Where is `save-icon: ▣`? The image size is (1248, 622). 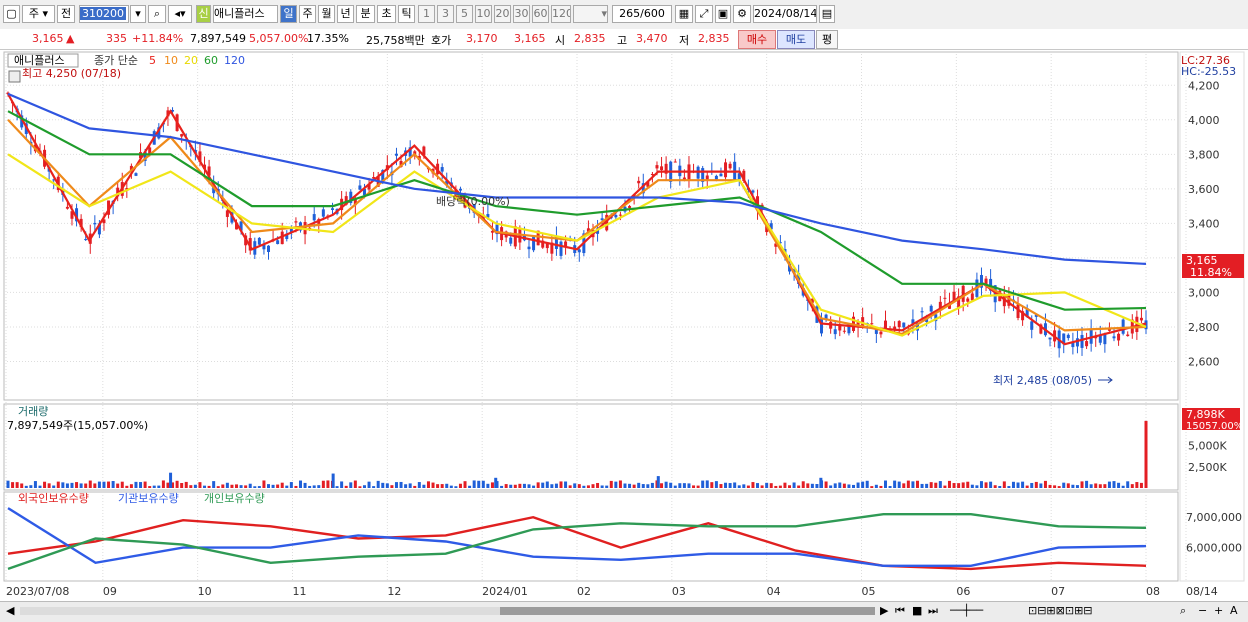
save-icon: ▣ is located at coordinates (723, 14).